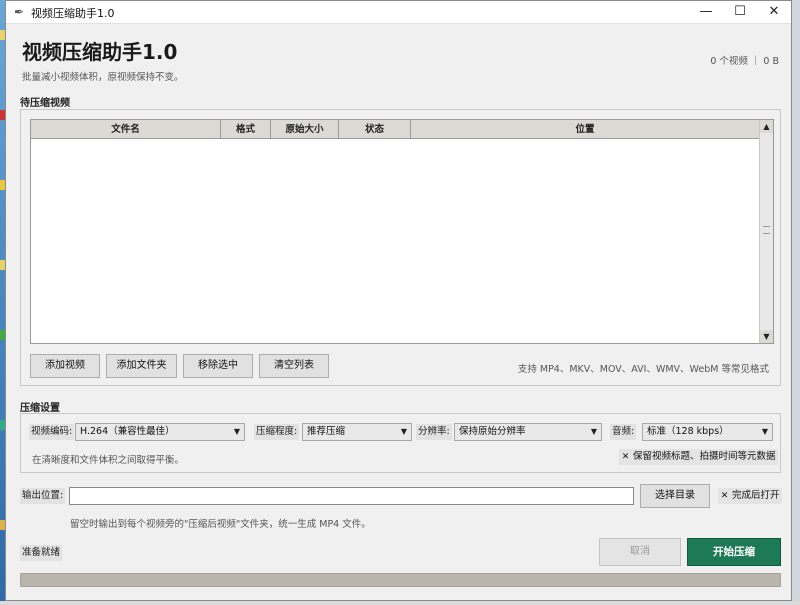 This screenshot has width=800, height=605. What do you see at coordinates (305, 129) in the screenshot?
I see `col-original-size: 原始大小` at bounding box center [305, 129].